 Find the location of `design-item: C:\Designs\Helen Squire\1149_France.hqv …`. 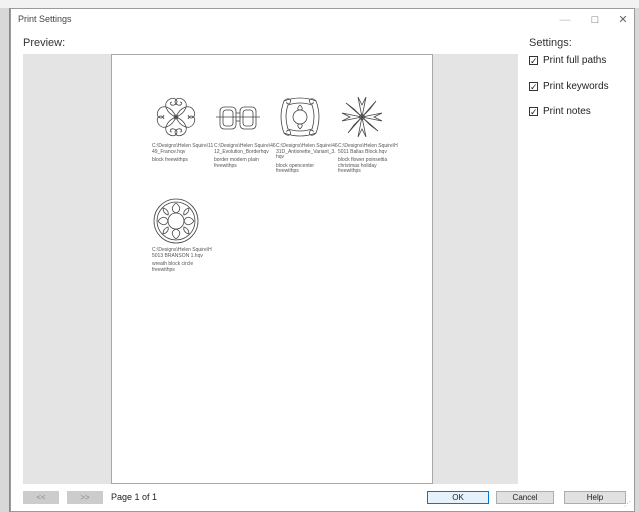

design-item: C:\Designs\Helen Squire\1149_France.hqv … is located at coordinates (183, 128).